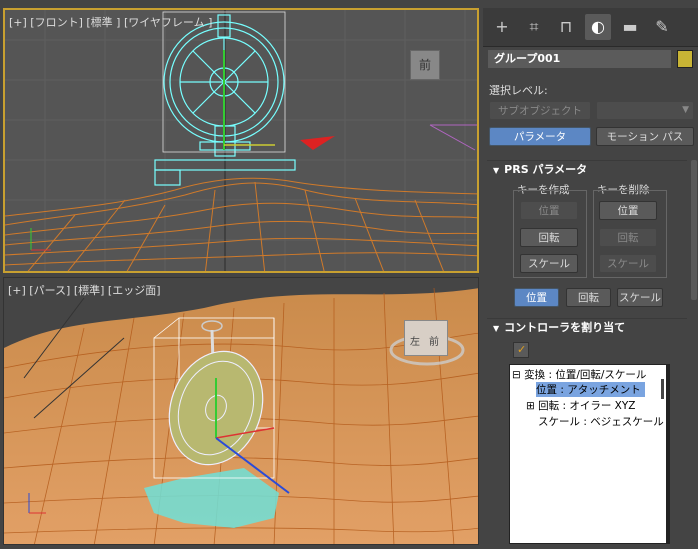  I want to click on motion-tab: ◐, so click(598, 27).